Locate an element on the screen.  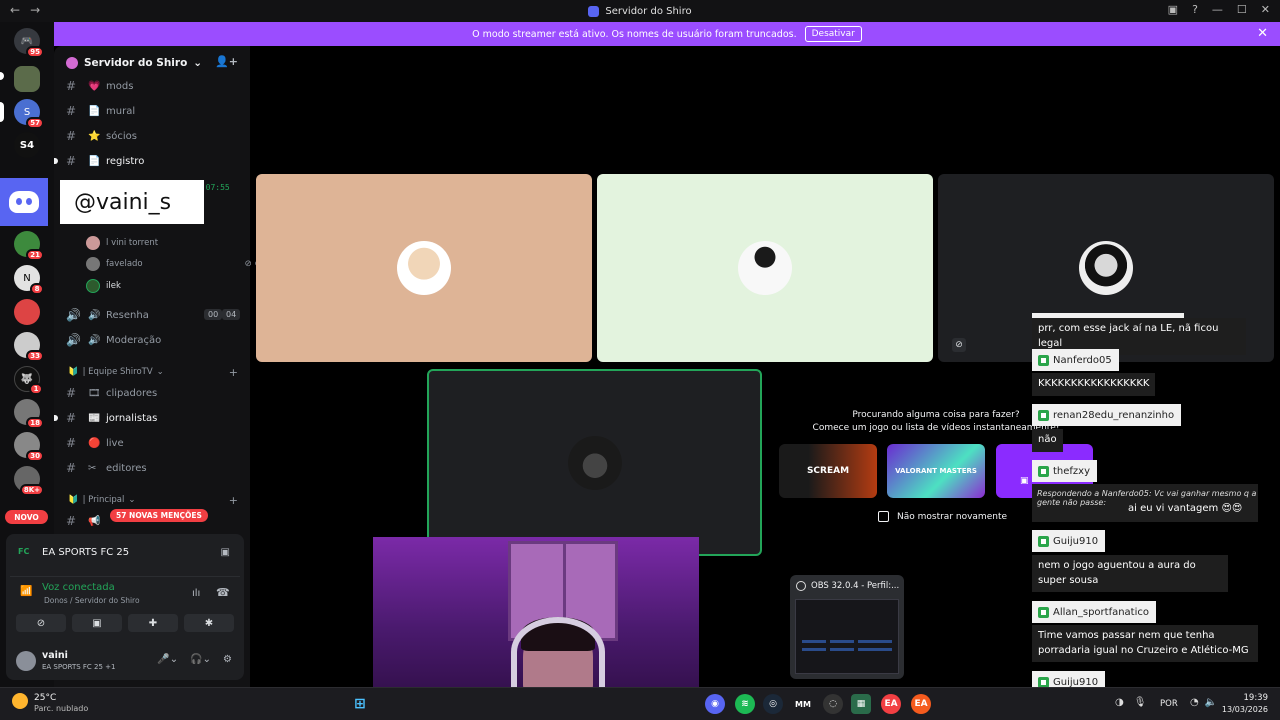
speaker-icon: 🔊 is located at coordinates (94, 315).